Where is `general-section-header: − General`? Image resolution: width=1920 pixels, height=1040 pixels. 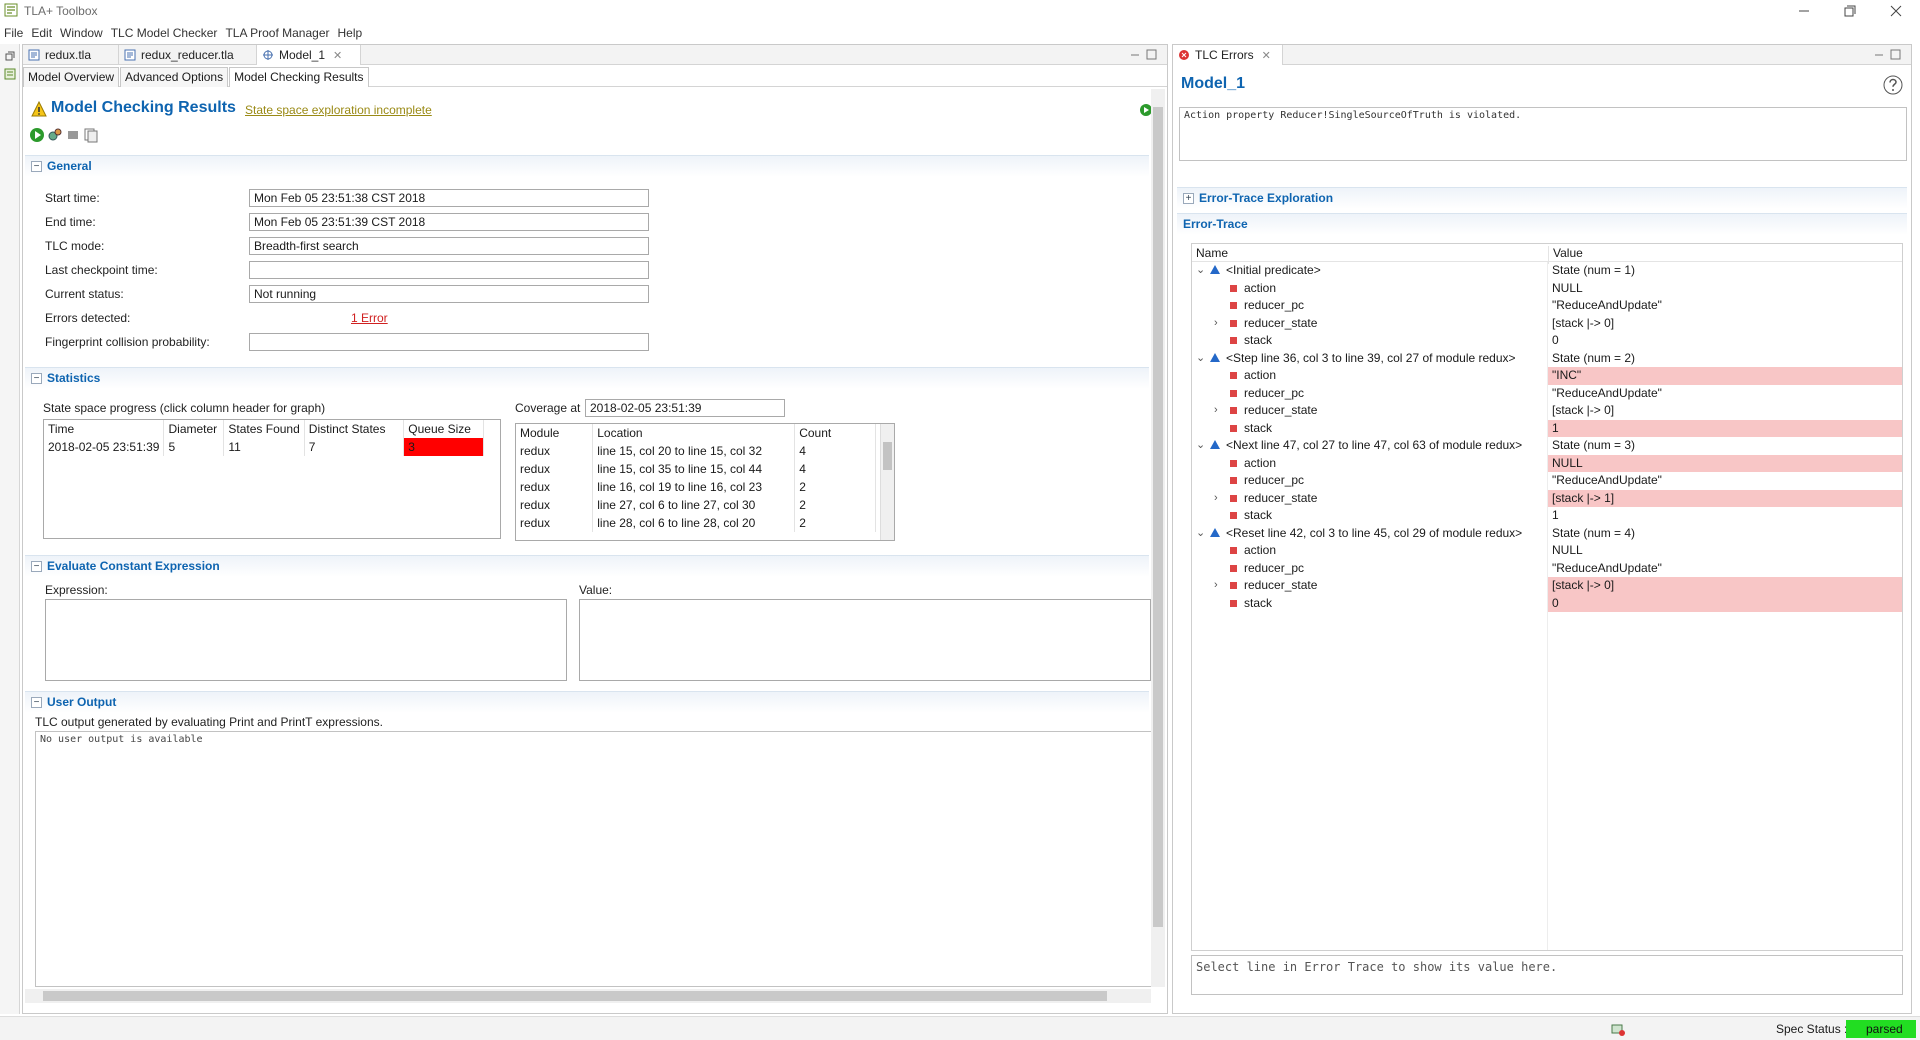 general-section-header: − General is located at coordinates (587, 166).